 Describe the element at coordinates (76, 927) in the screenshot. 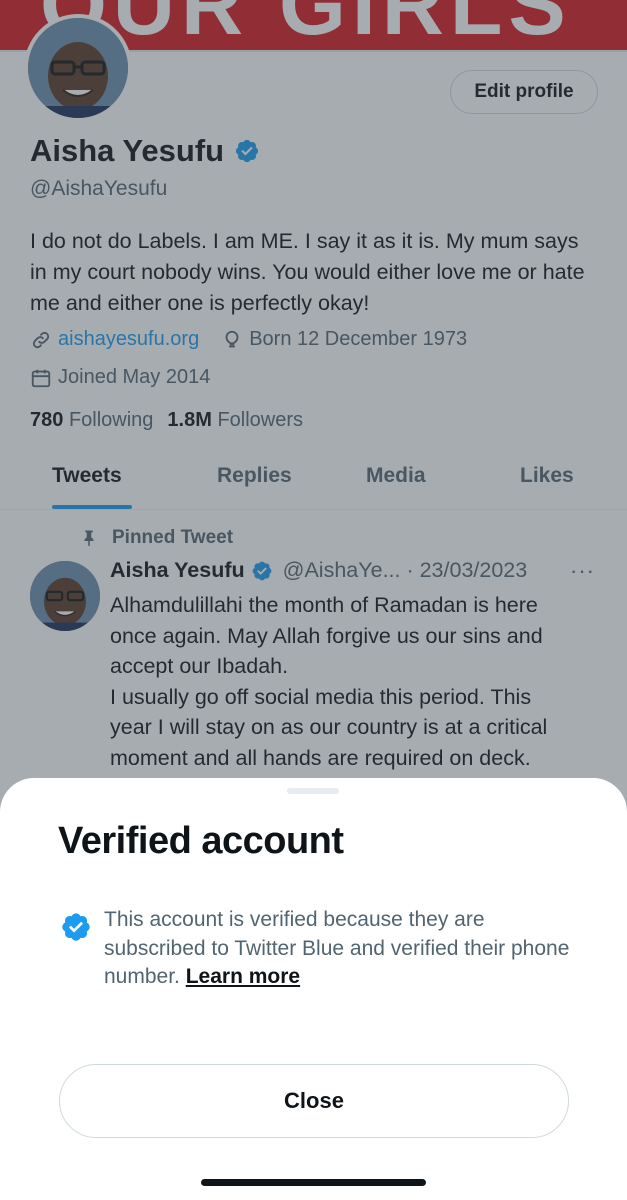

I see `sheet-verified-badge-icon` at that location.